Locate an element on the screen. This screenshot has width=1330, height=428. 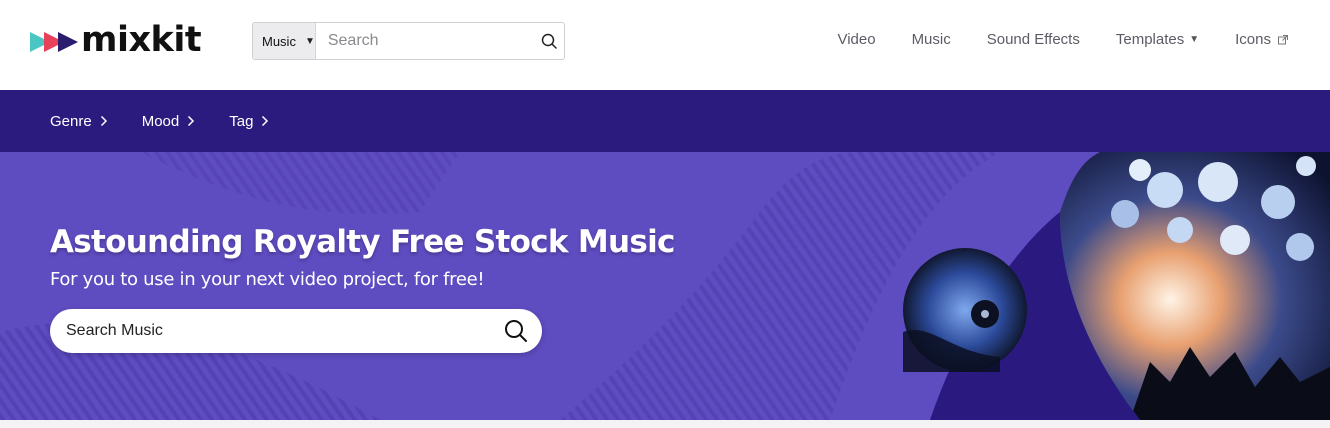
nav-video: Video is located at coordinates (856, 39).